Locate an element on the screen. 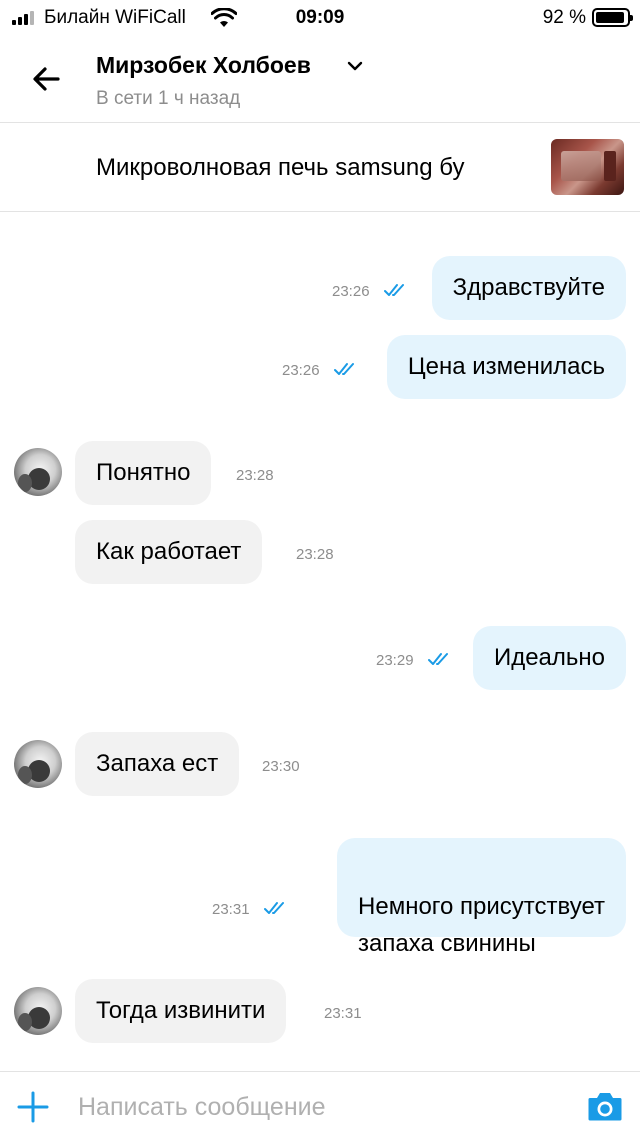 The height and width of the screenshot is (1139, 640). outgoing-message: Здравствуйте is located at coordinates (528, 288).